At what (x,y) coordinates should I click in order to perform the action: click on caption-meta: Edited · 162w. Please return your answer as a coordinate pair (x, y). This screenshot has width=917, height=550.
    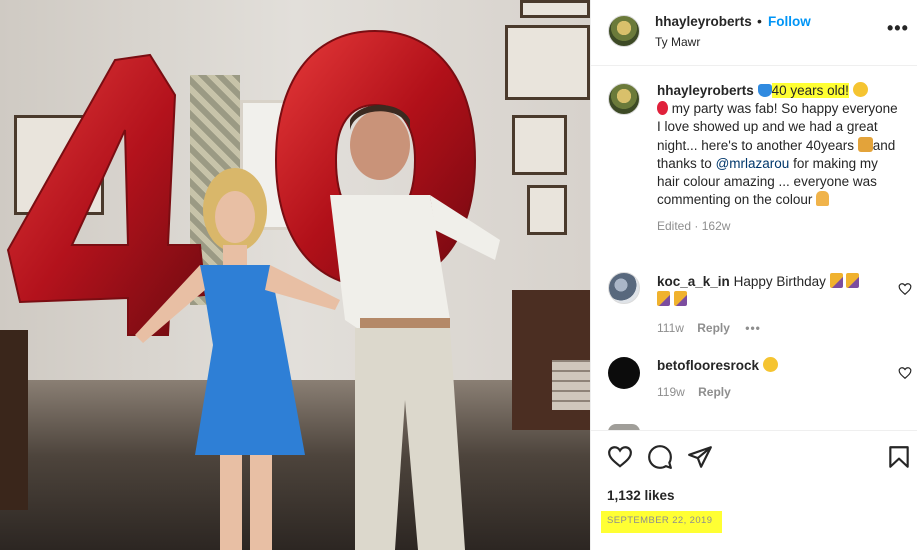
    Looking at the image, I should click on (779, 226).